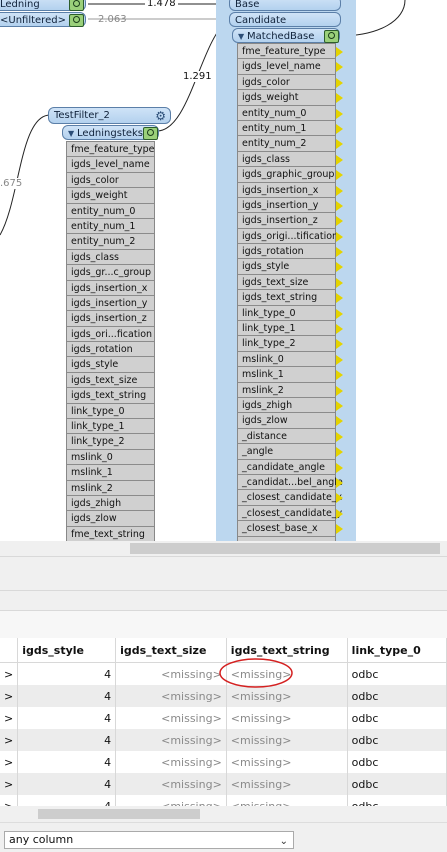 The height and width of the screenshot is (852, 447). I want to click on attribute-row: igds_weight, so click(110, 196).